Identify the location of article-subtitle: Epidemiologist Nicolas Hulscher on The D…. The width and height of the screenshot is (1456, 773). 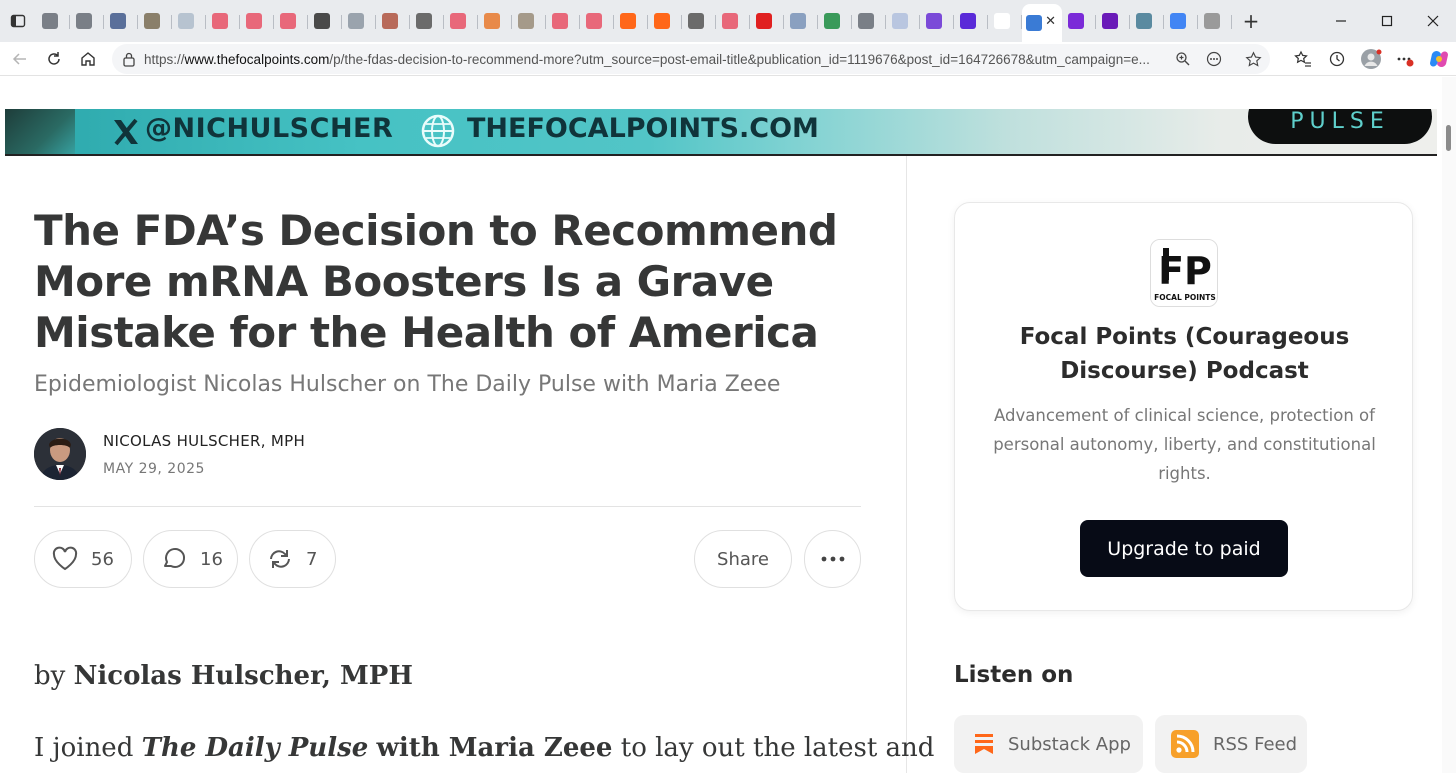
(407, 384).